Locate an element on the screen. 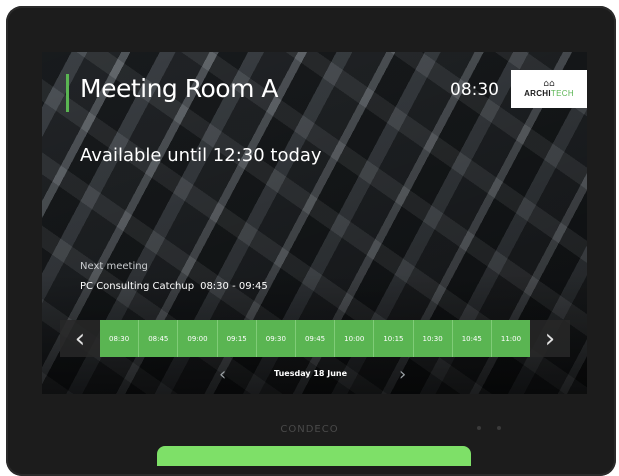 This screenshot has width=619, height=476. next-meeting-label: Next meeting is located at coordinates (114, 266).